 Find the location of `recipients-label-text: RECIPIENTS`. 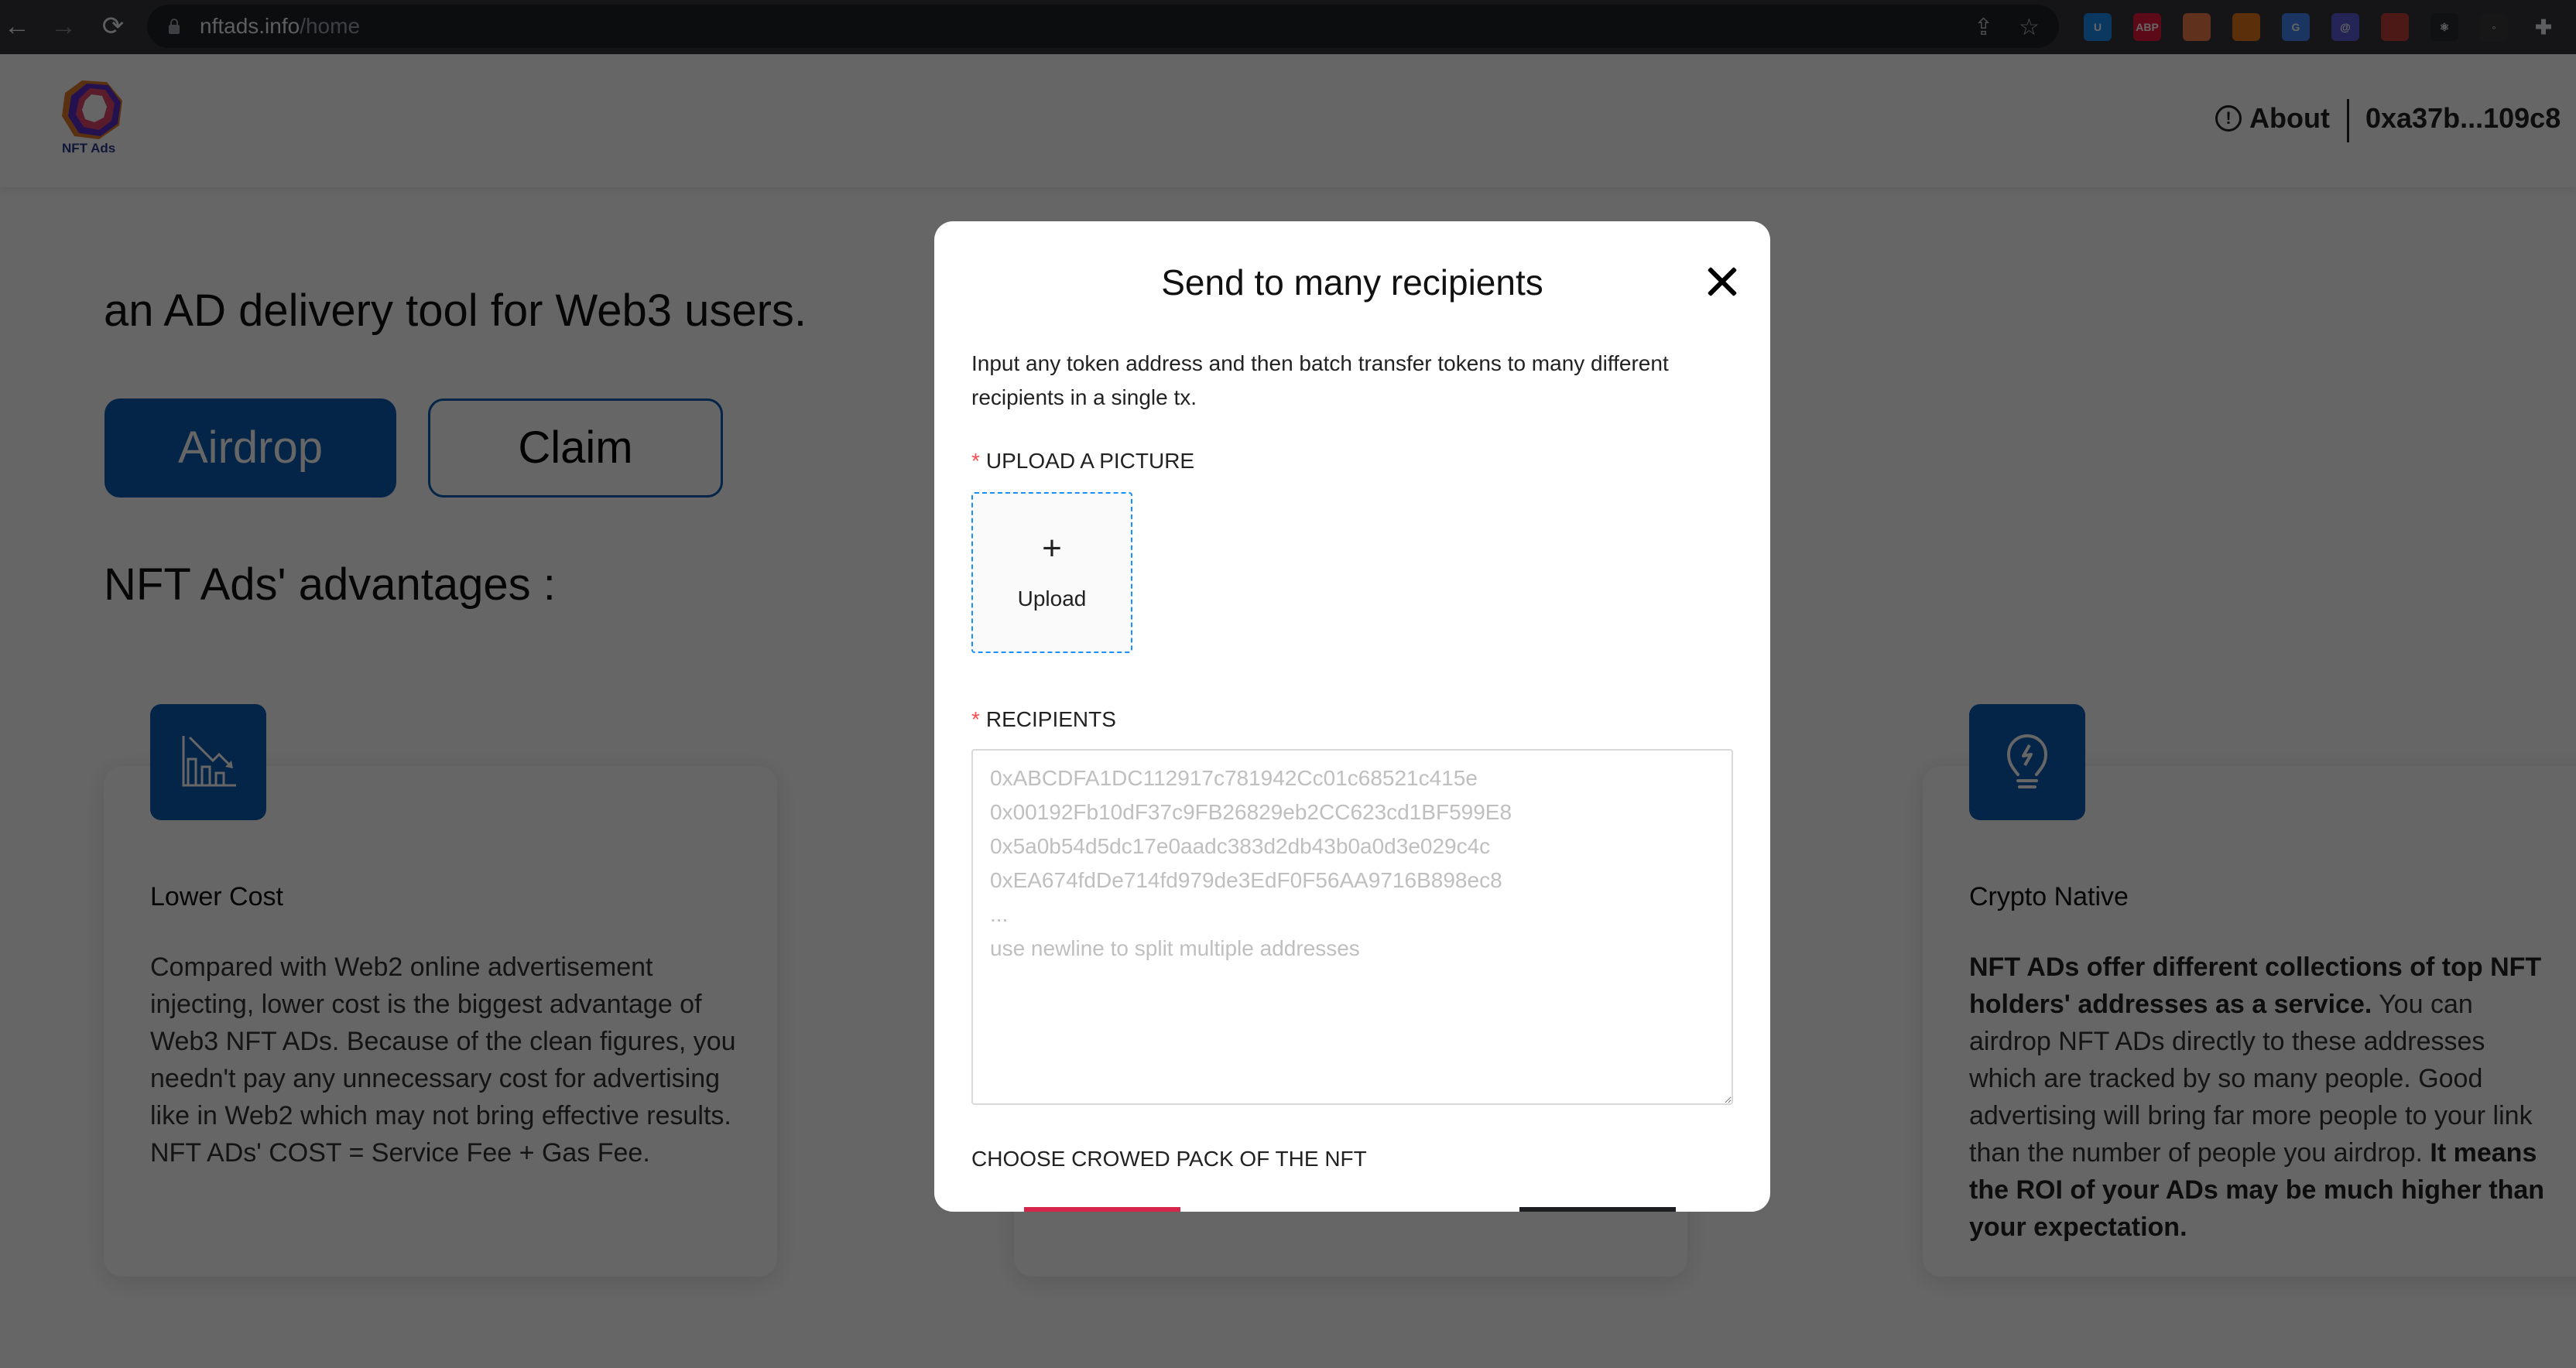

recipients-label-text: RECIPIENTS is located at coordinates (1050, 719).